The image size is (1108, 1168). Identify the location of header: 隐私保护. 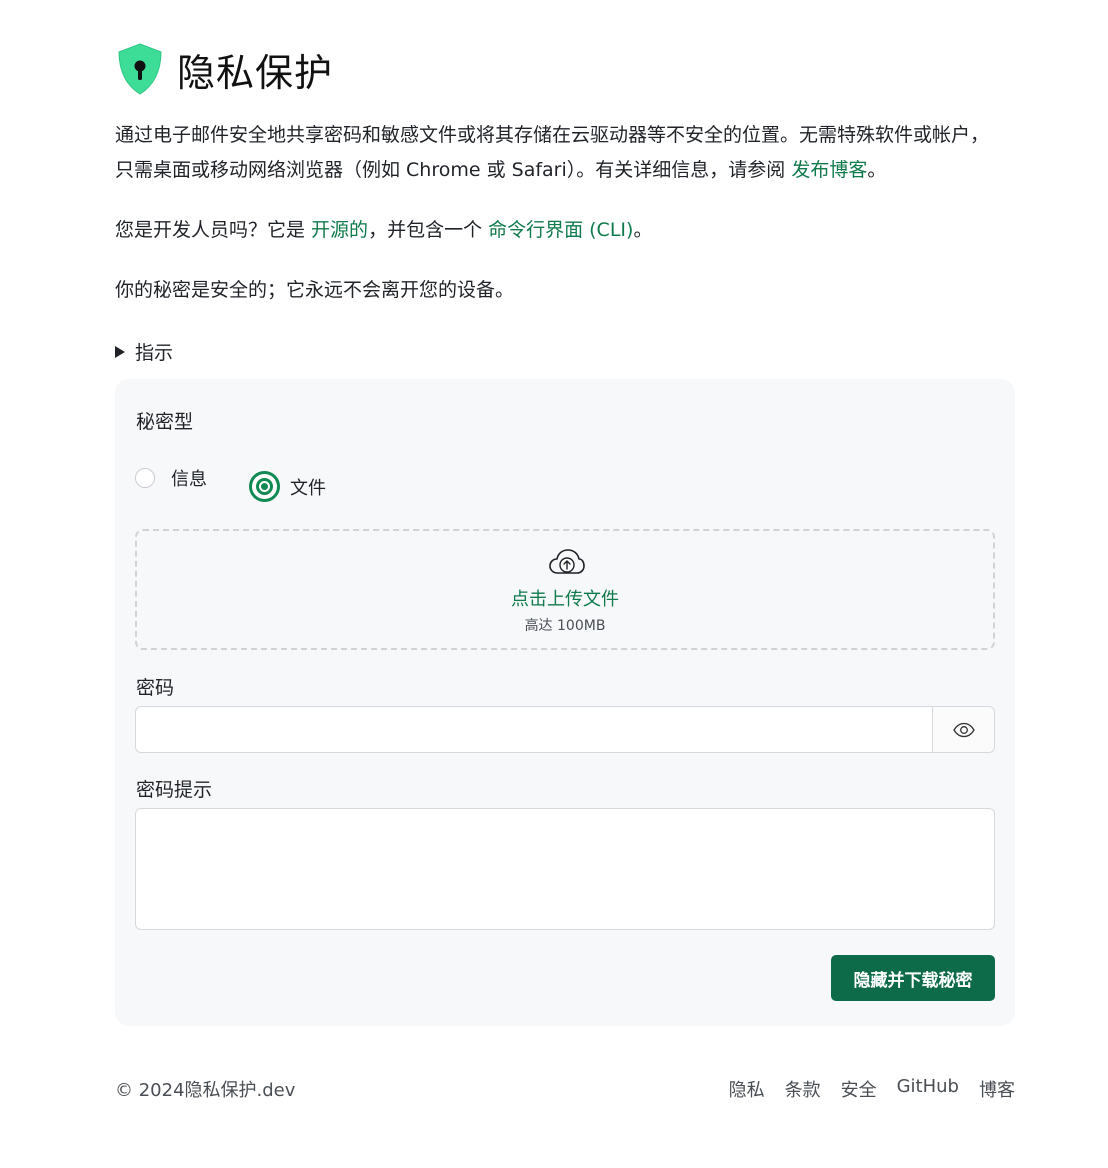
(224, 69).